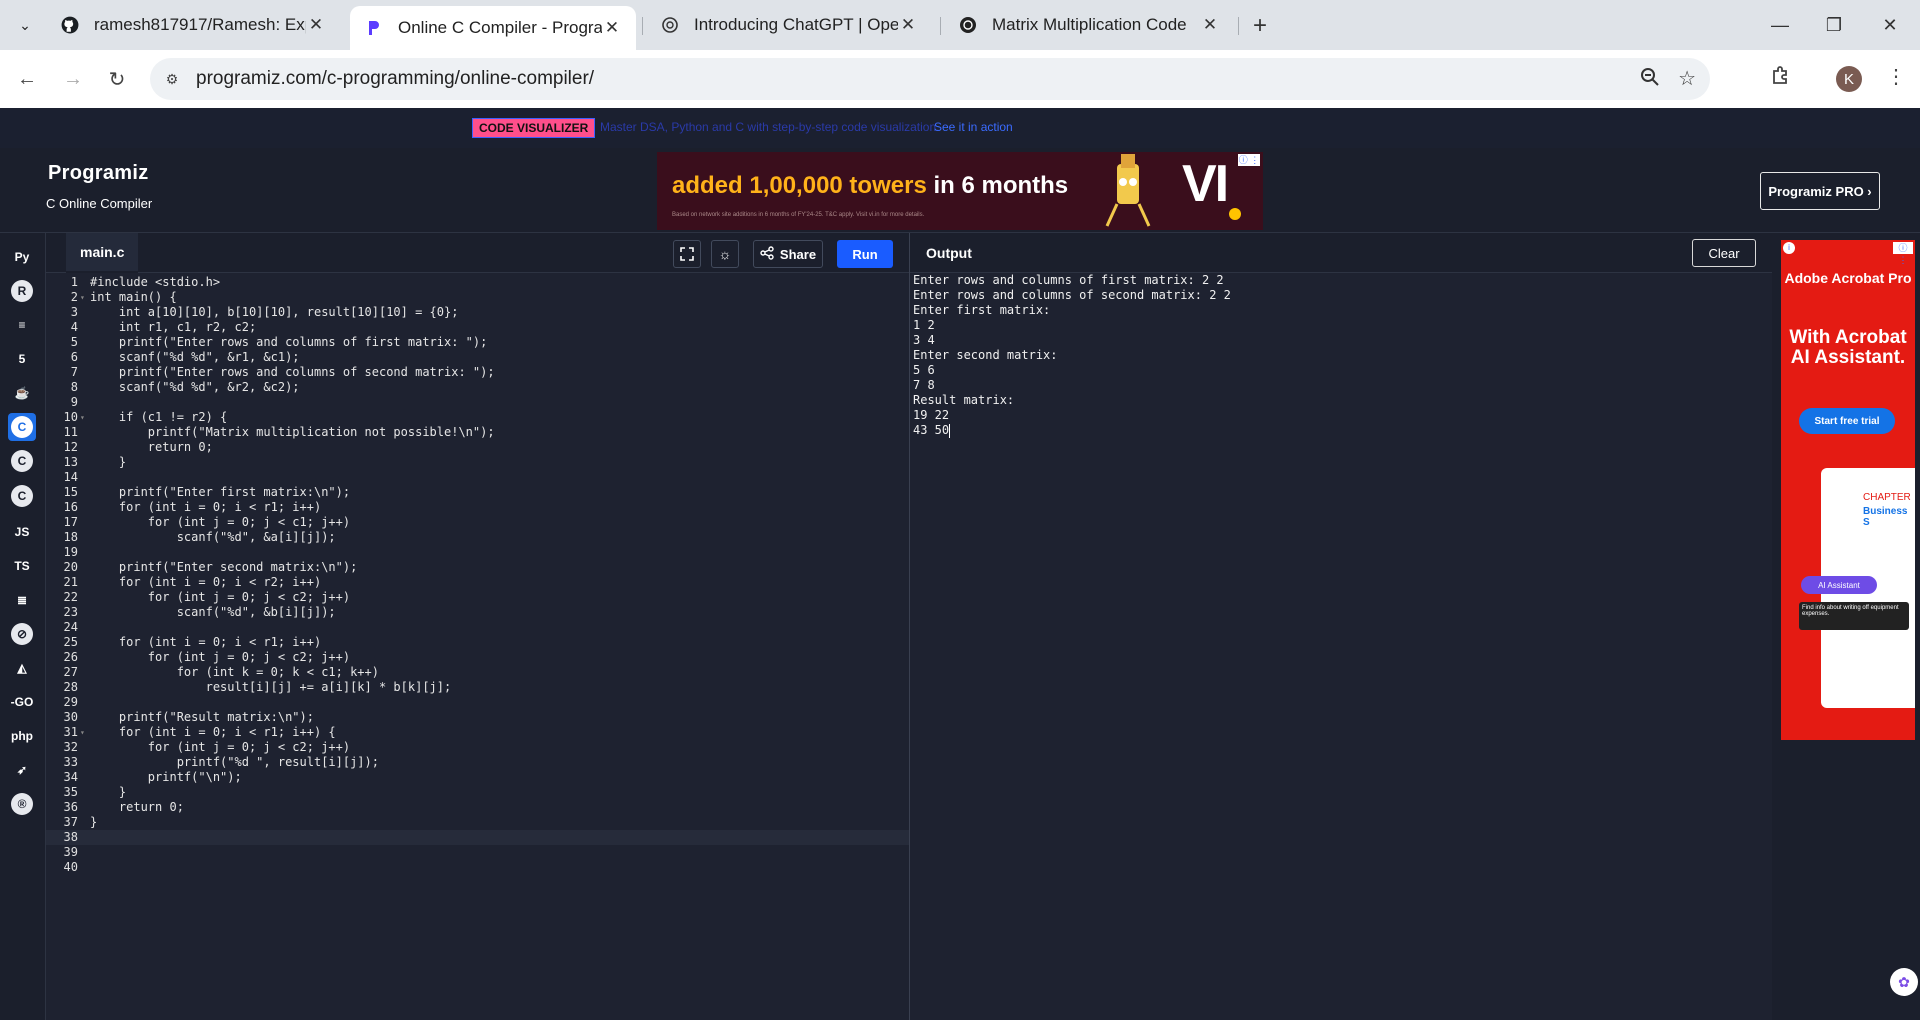  What do you see at coordinates (687, 254) in the screenshot?
I see `fullscreen-icon` at bounding box center [687, 254].